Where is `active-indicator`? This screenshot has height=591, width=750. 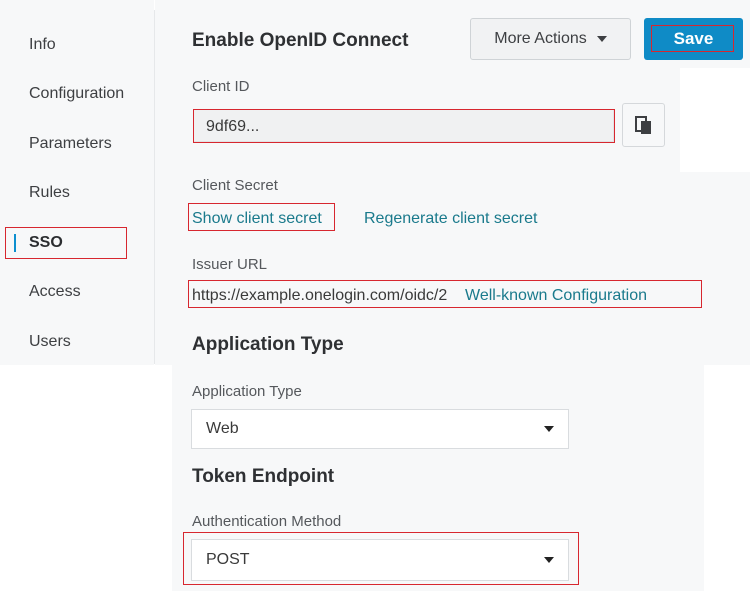 active-indicator is located at coordinates (15, 243).